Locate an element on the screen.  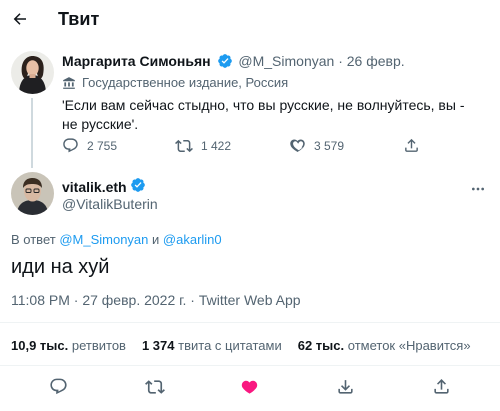
bookmark-download-button is located at coordinates (345, 386).